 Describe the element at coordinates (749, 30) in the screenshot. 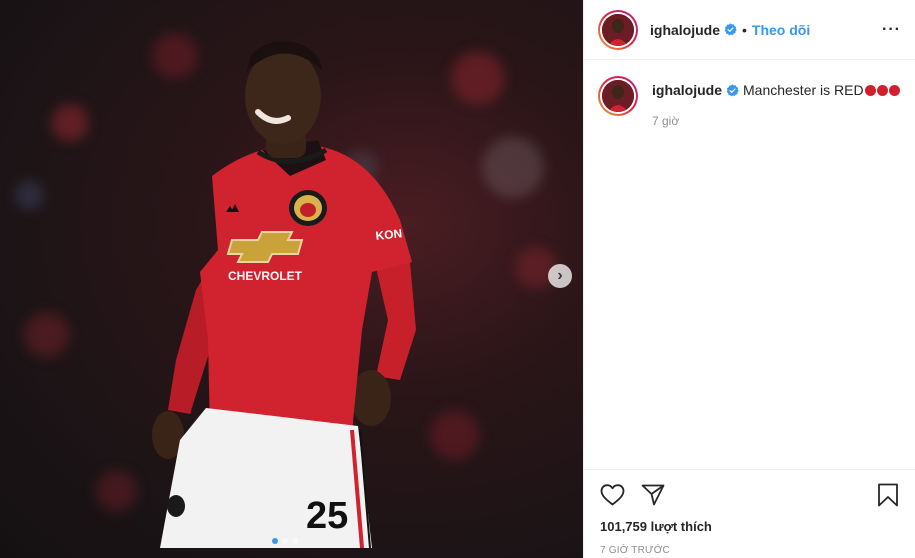

I see `post-header: ighalojude • Theo dõi ···` at that location.